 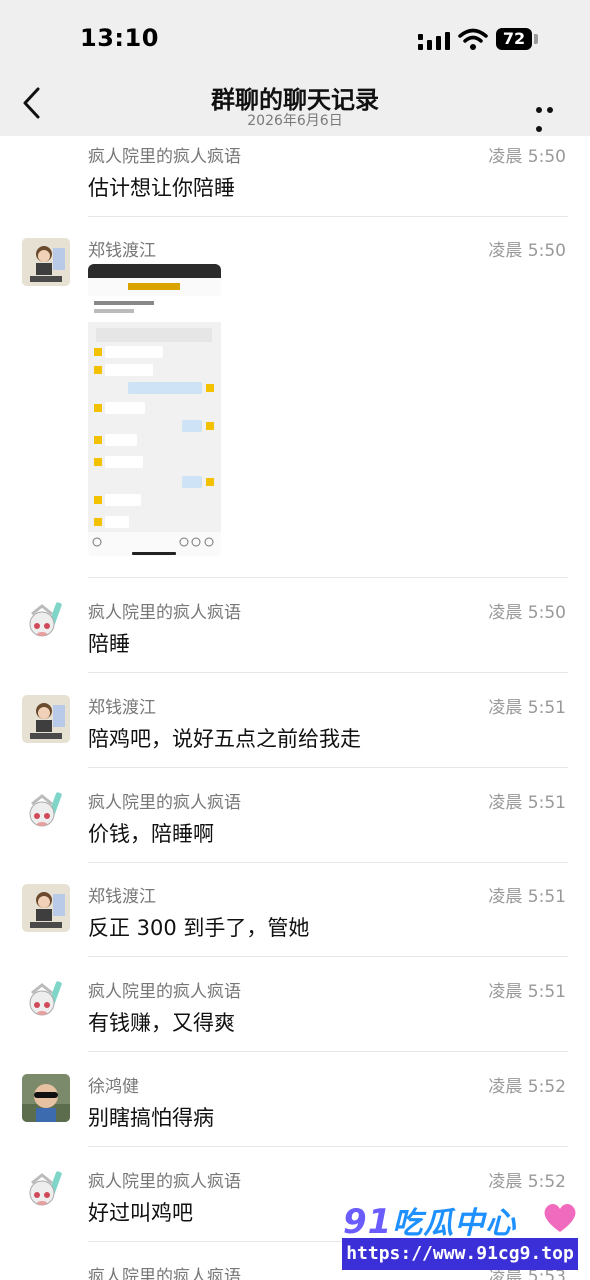 I want to click on message-sender: 徐鸿健, so click(x=113, y=1087).